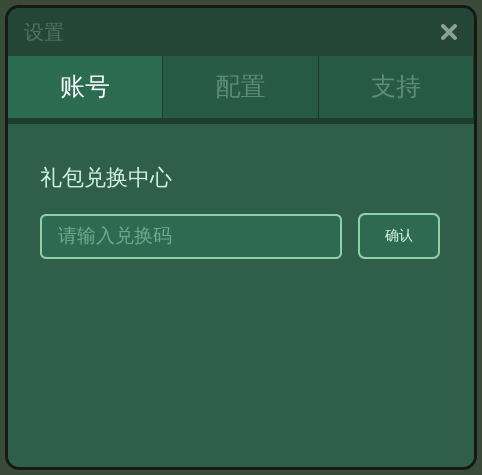 The width and height of the screenshot is (482, 475). Describe the element at coordinates (86, 87) in the screenshot. I see `tab: 账号` at that location.